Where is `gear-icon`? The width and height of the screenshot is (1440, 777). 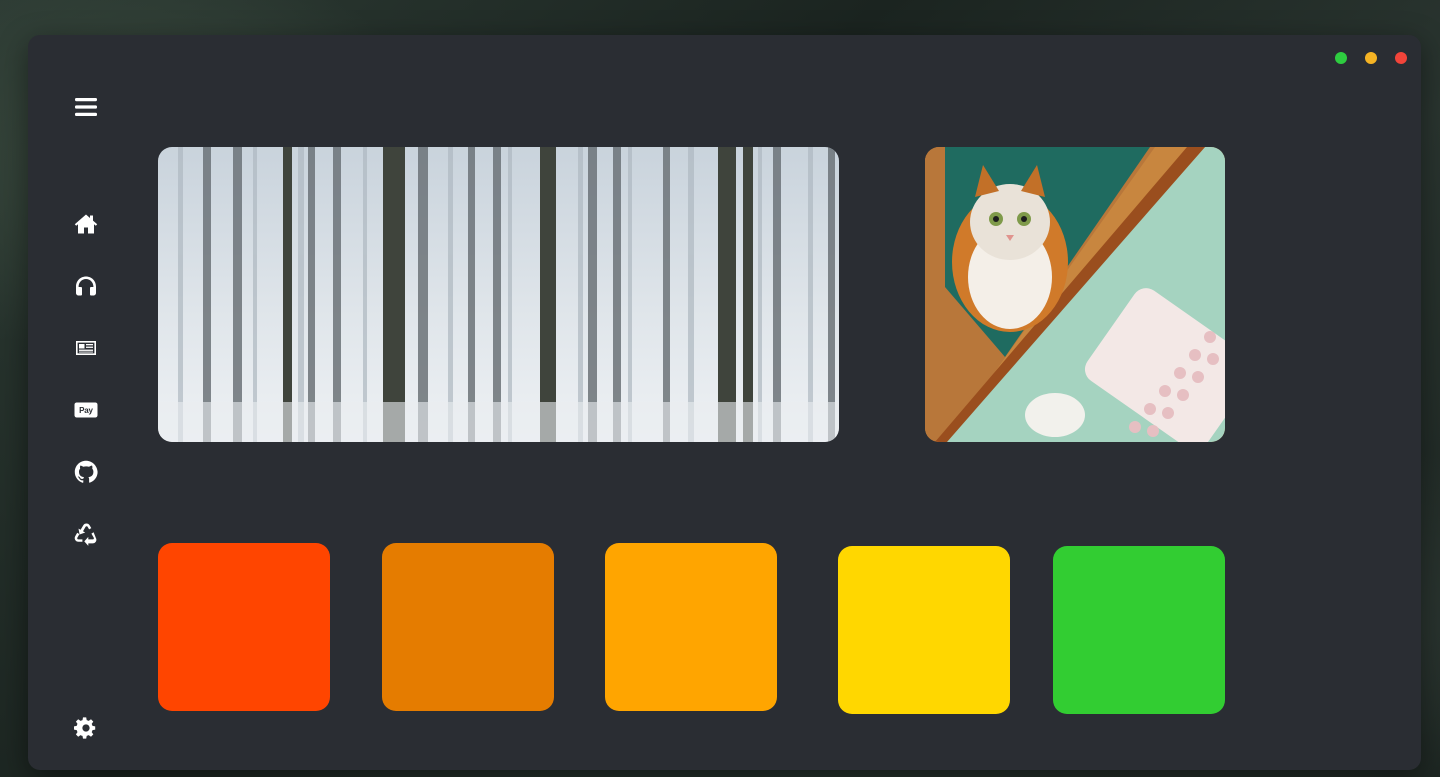 gear-icon is located at coordinates (86, 728).